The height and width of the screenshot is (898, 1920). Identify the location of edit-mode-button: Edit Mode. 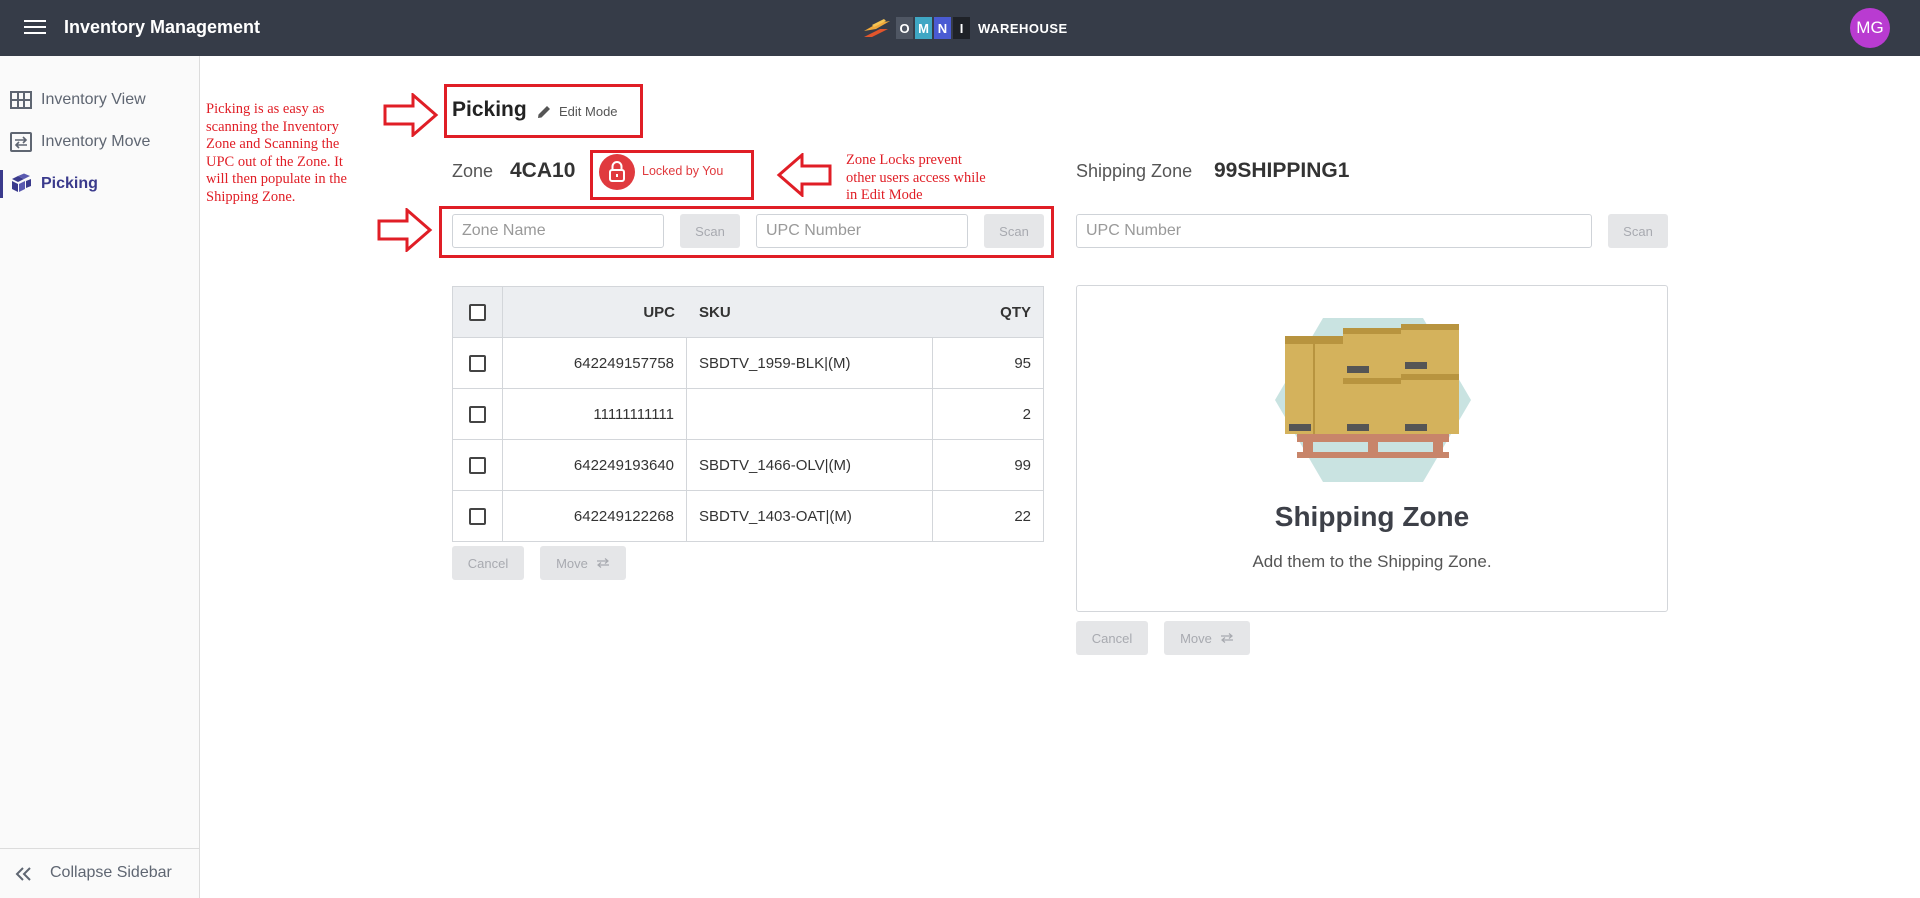
(577, 111).